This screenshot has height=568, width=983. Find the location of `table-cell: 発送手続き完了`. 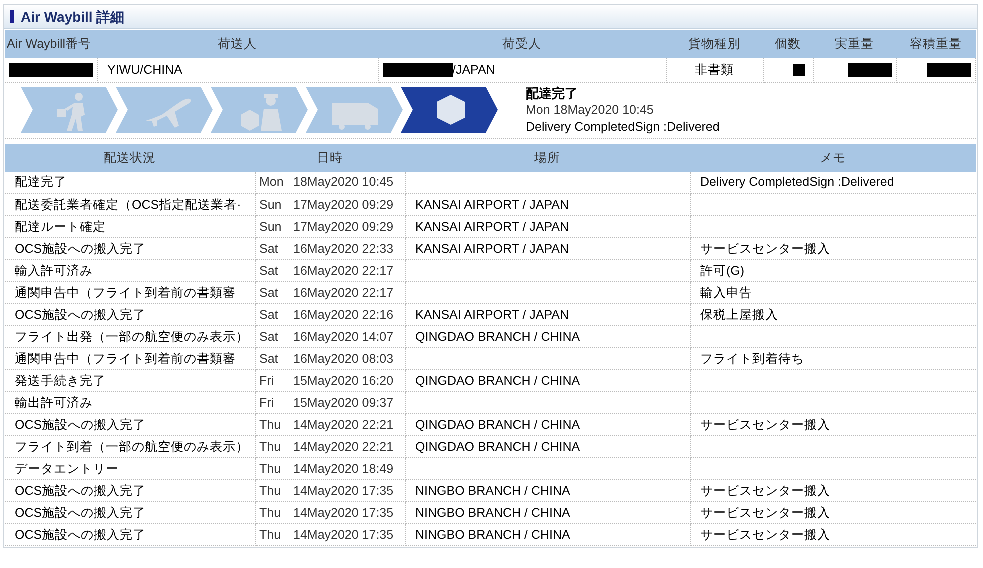

table-cell: 発送手続き完了 is located at coordinates (60, 381).